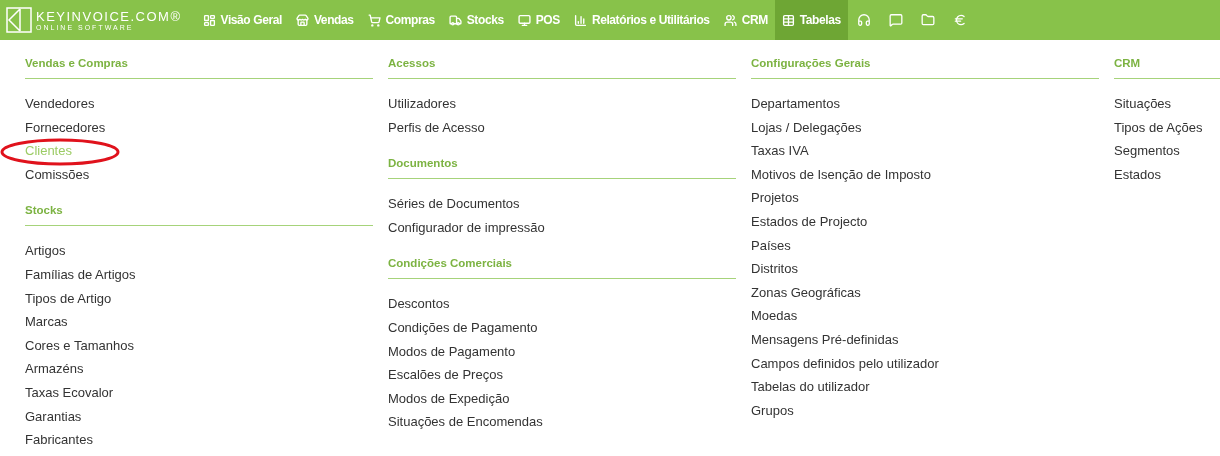 This screenshot has width=1220, height=456. What do you see at coordinates (771, 245) in the screenshot?
I see `menu-link: Países` at bounding box center [771, 245].